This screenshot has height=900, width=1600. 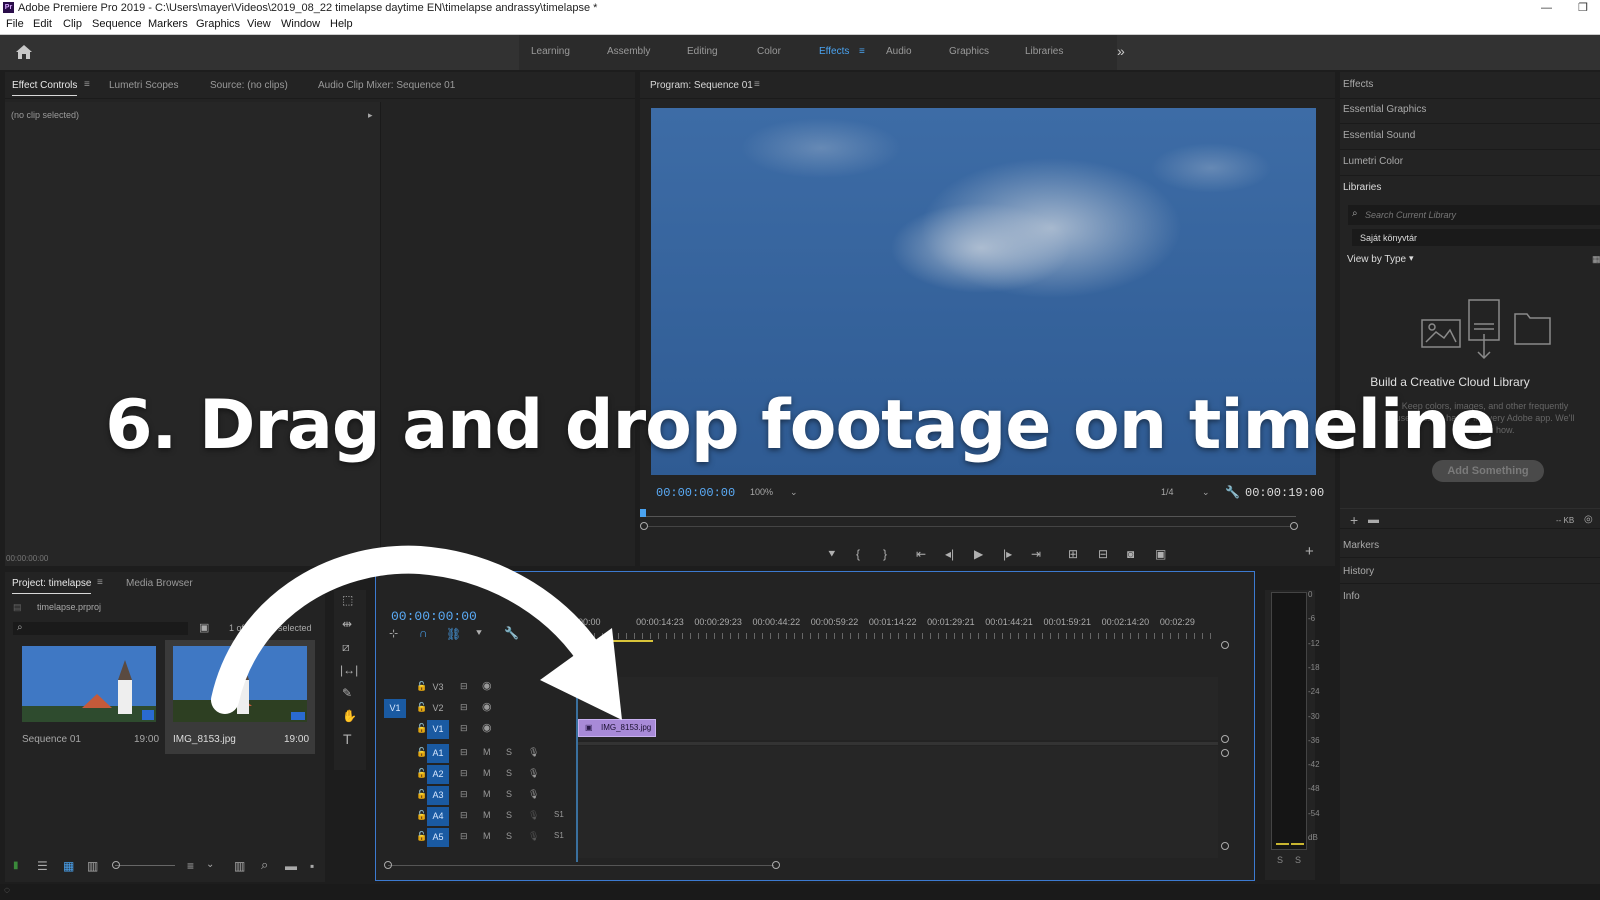 I want to click on v-scroll-handle-mid, so click(x=1225, y=739).